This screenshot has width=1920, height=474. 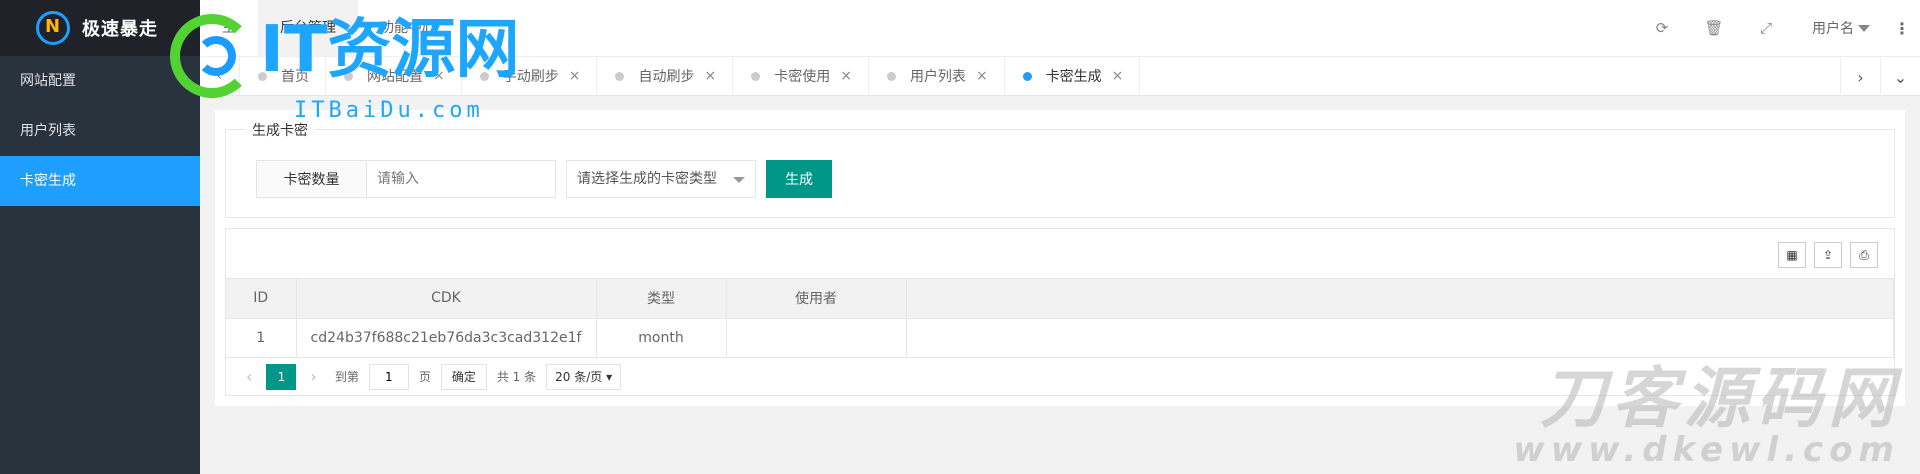 What do you see at coordinates (647, 179) in the screenshot?
I see `card-type-placeholder: 请选择生成的卡密类型` at bounding box center [647, 179].